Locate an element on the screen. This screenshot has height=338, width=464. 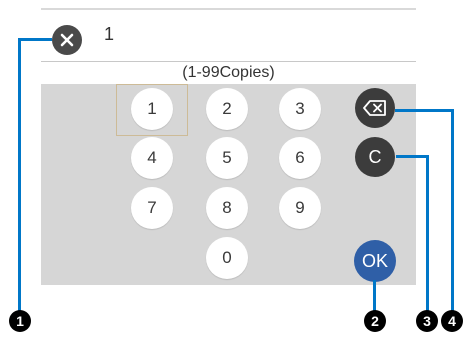
callout-badge-4: 4 is located at coordinates (452, 321).